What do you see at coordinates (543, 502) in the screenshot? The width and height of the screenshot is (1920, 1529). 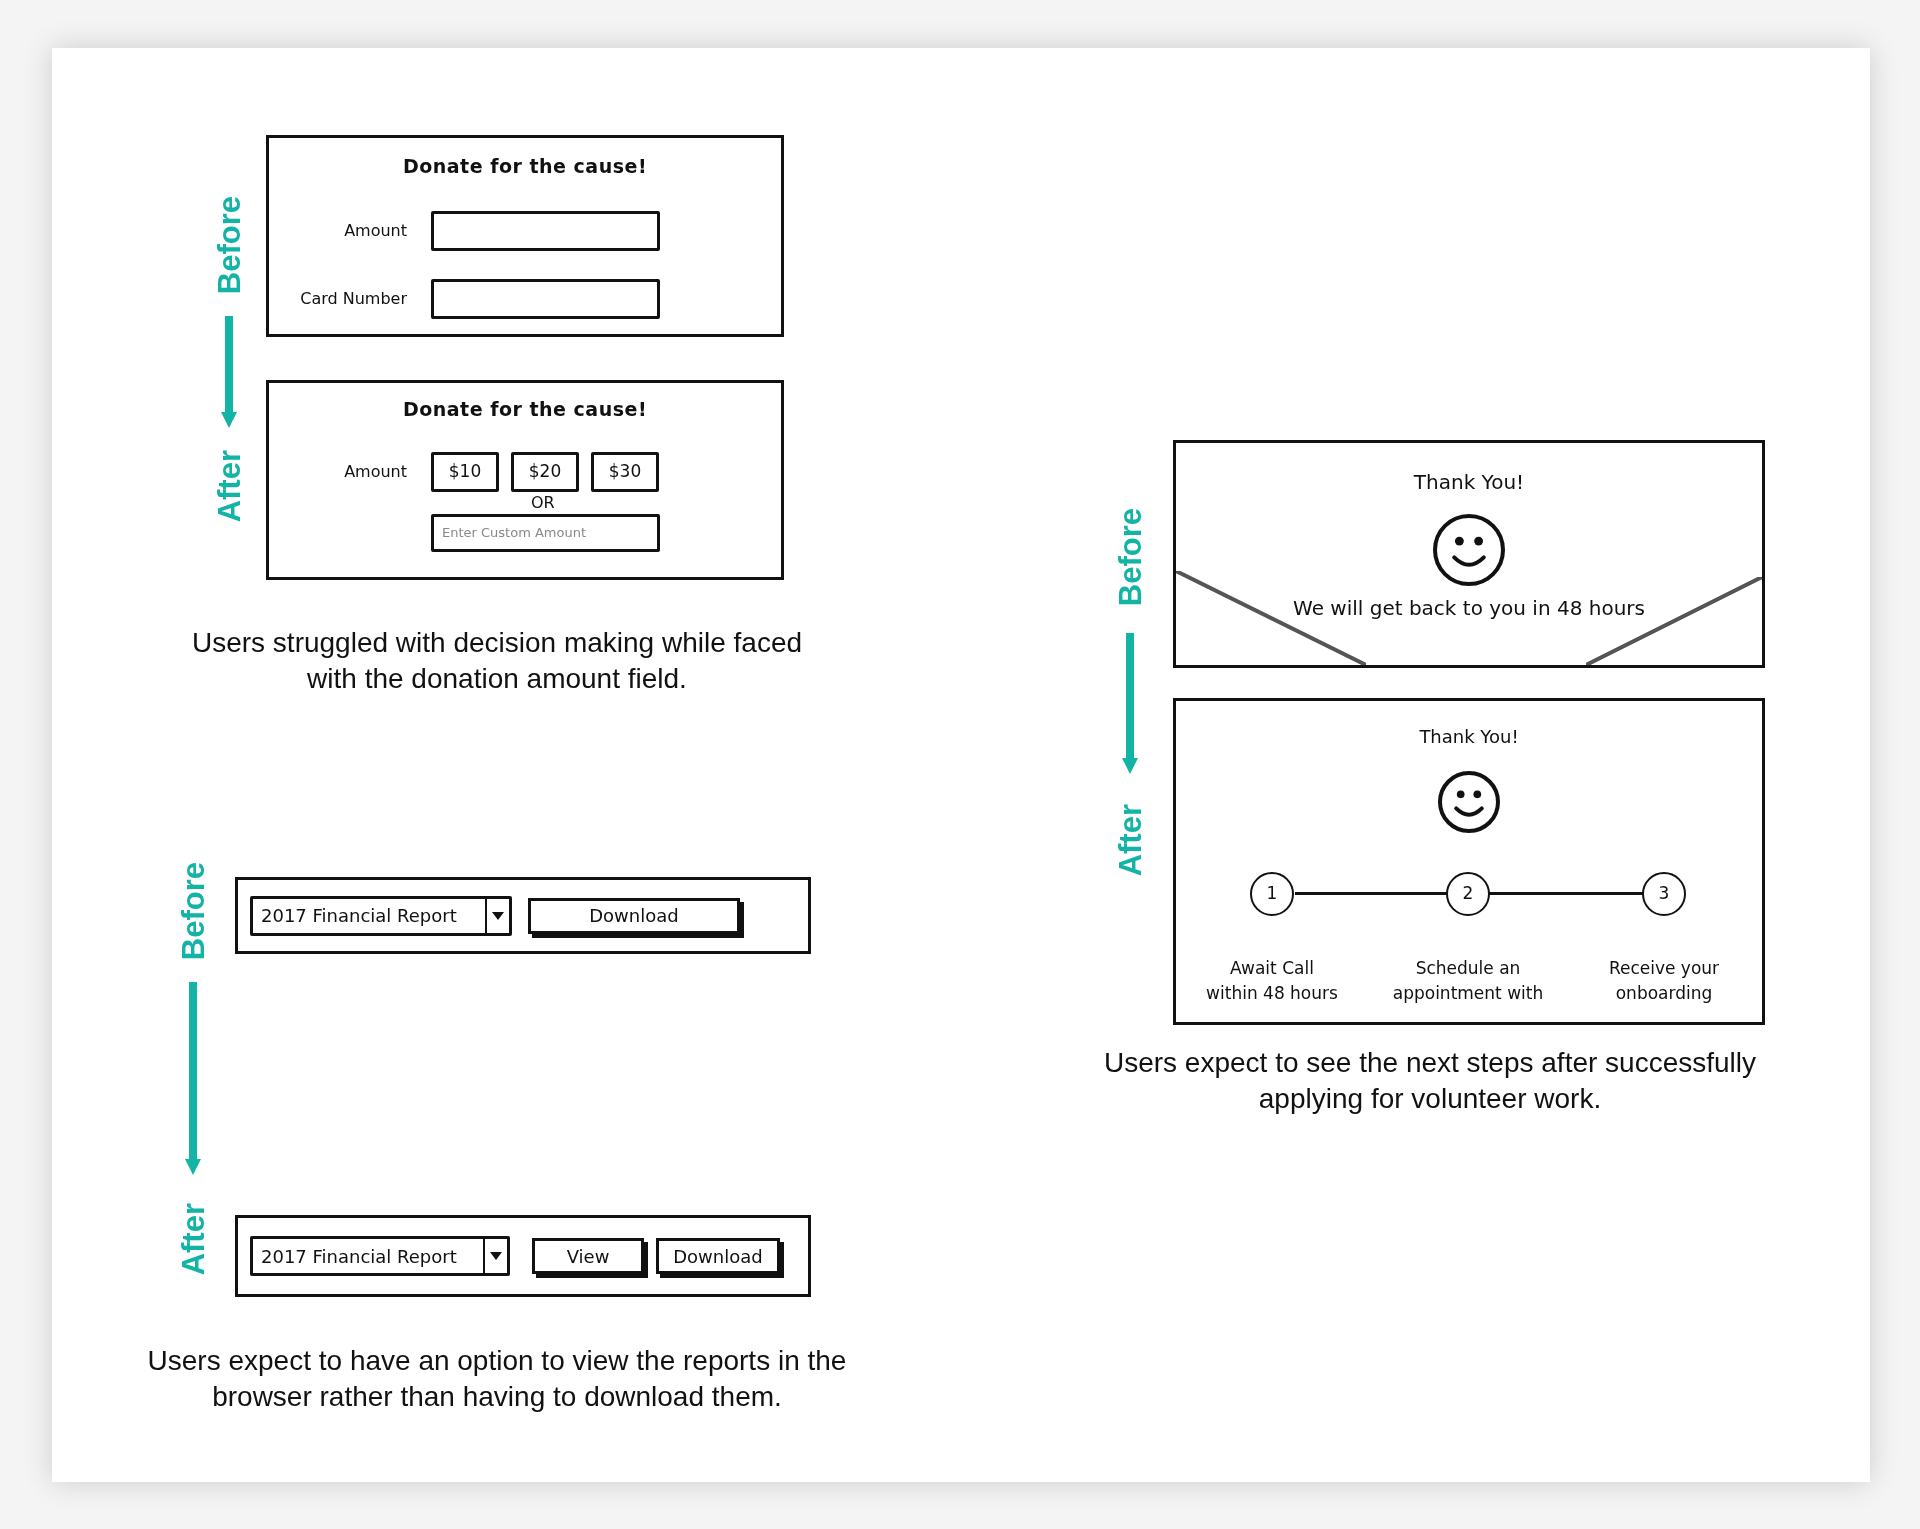 I see `or-label: OR` at bounding box center [543, 502].